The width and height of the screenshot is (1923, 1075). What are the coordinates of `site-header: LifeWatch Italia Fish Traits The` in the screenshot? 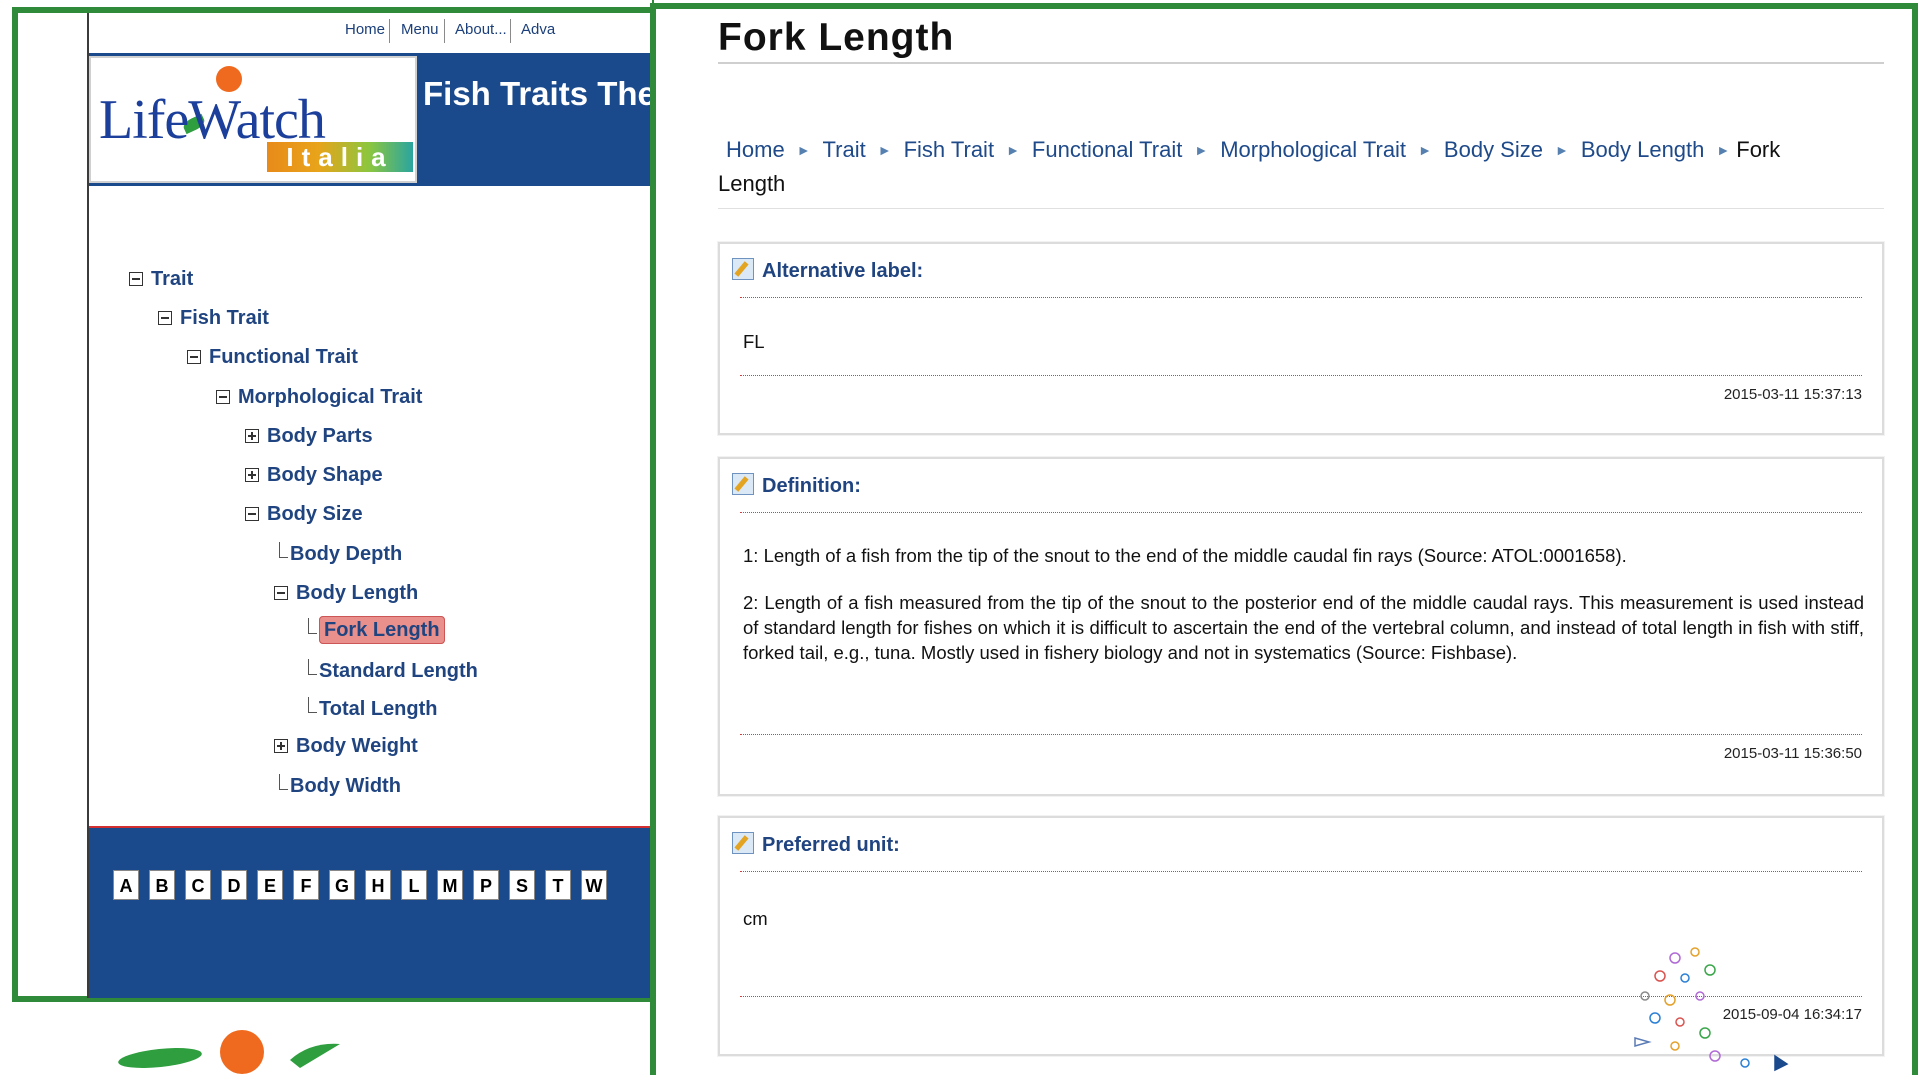 It's located at (370, 119).